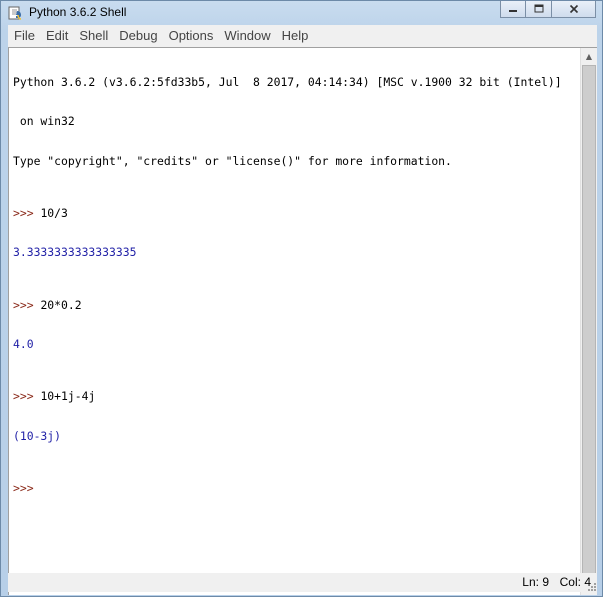  Describe the element at coordinates (68, 396) in the screenshot. I see `shell-input: 10+1j-4j` at that location.